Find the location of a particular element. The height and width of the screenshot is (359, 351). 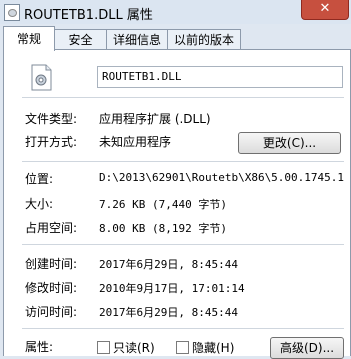

close-button: ✕ is located at coordinates (325, 10).